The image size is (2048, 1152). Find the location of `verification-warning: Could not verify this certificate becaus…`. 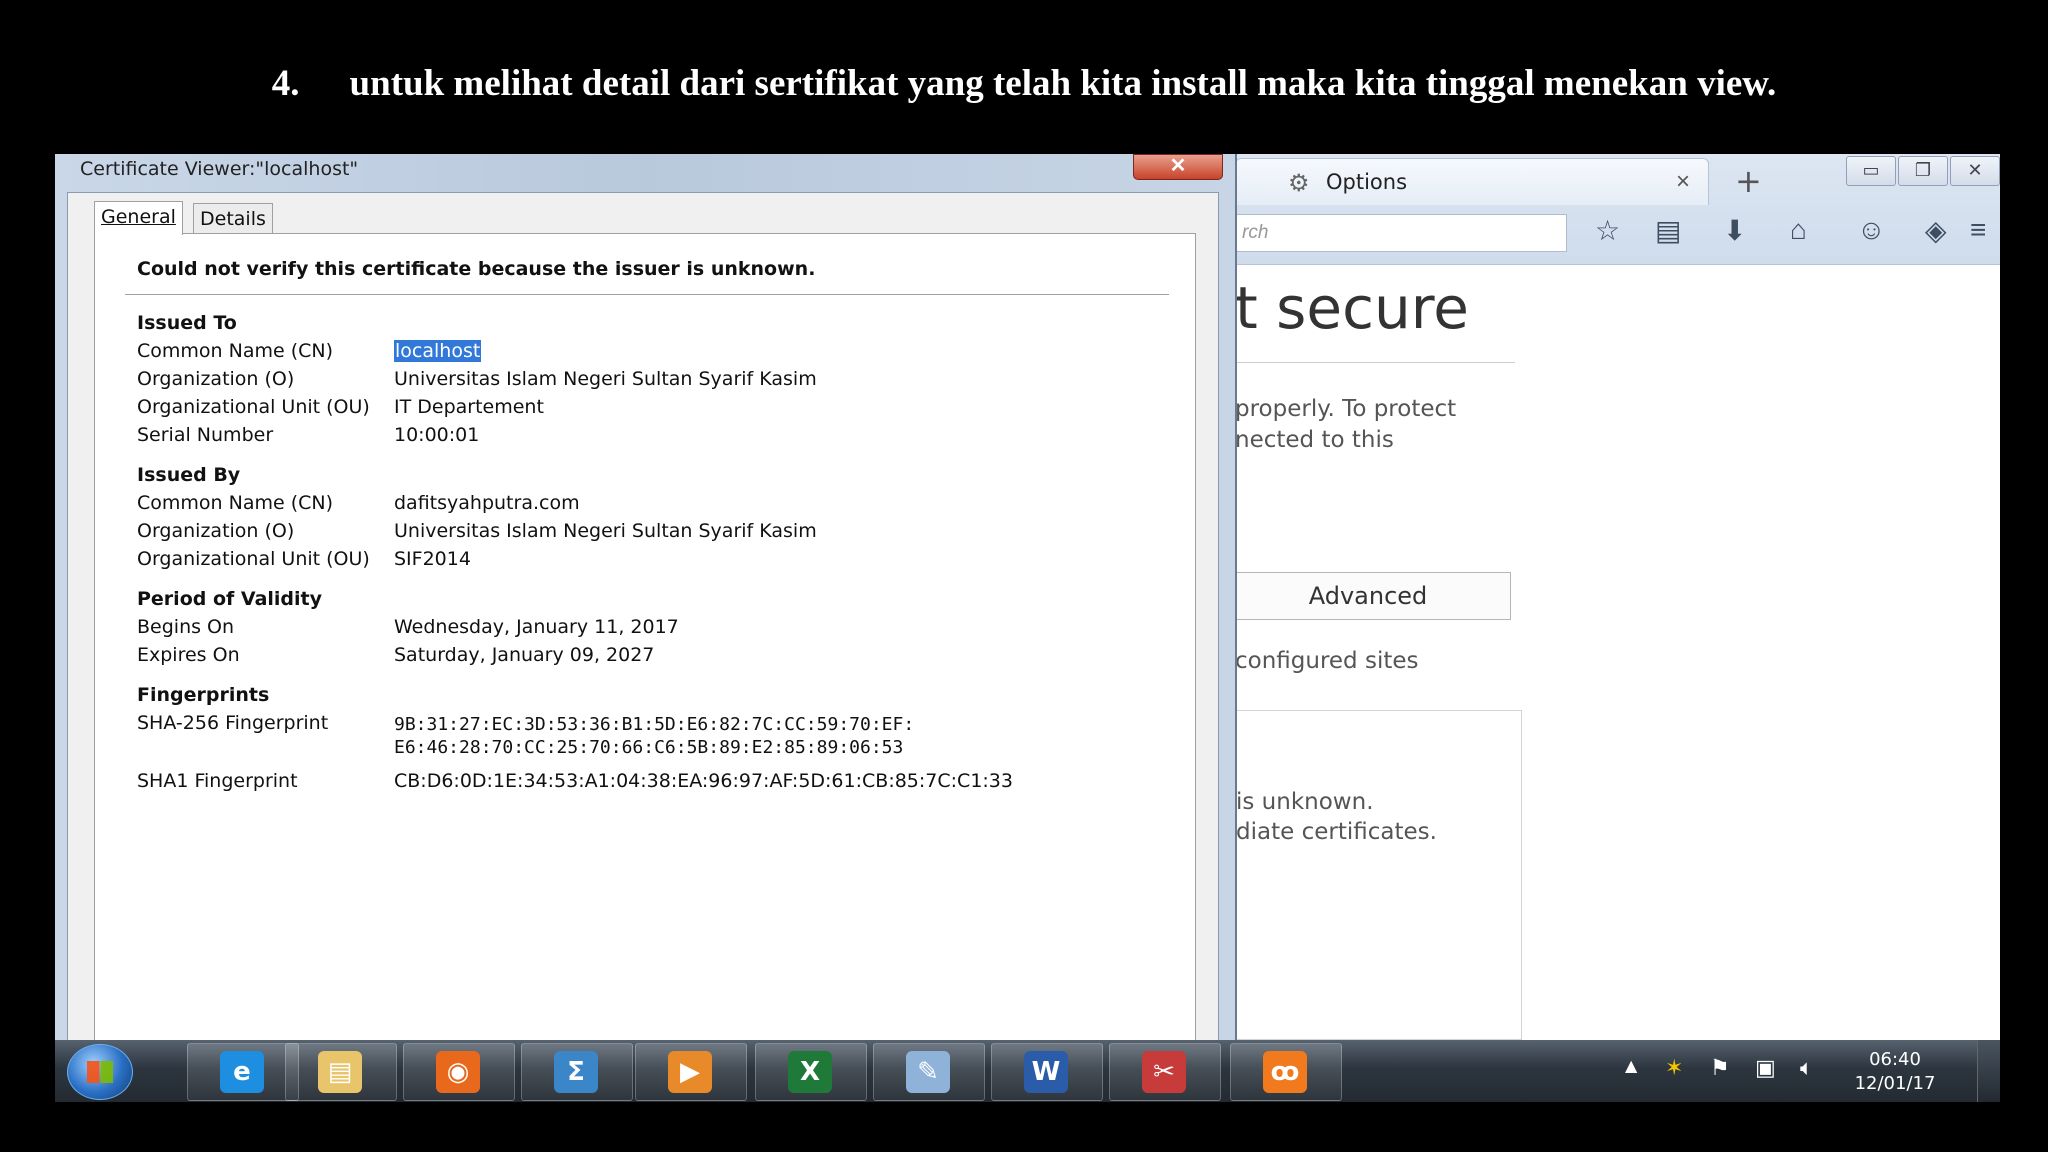

verification-warning: Could not verify this certificate becaus… is located at coordinates (476, 269).